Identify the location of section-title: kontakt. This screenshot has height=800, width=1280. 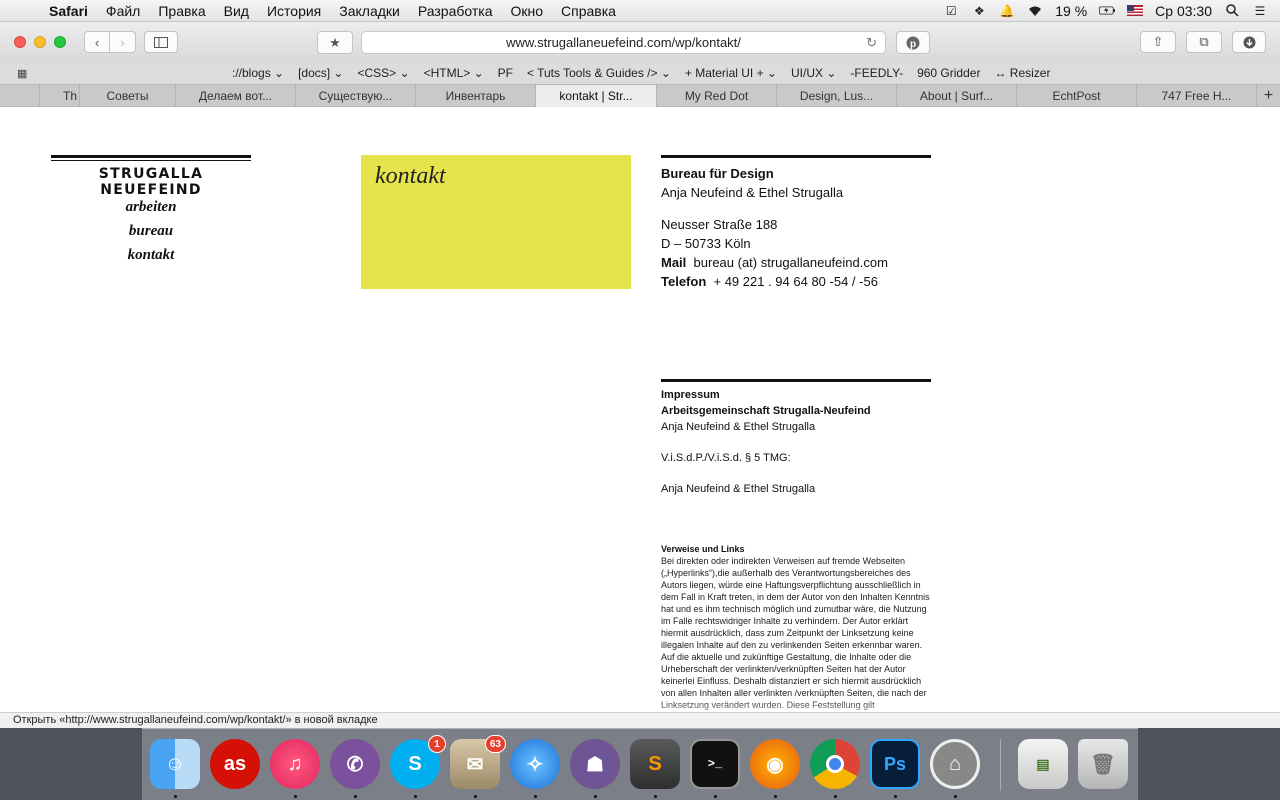
(410, 176).